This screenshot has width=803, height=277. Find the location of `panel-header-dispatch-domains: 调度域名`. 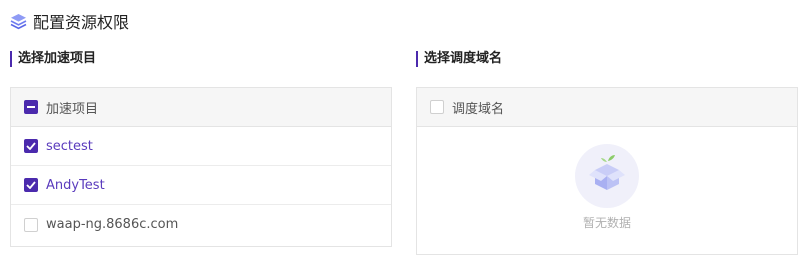

panel-header-dispatch-domains: 调度域名 is located at coordinates (607, 107).